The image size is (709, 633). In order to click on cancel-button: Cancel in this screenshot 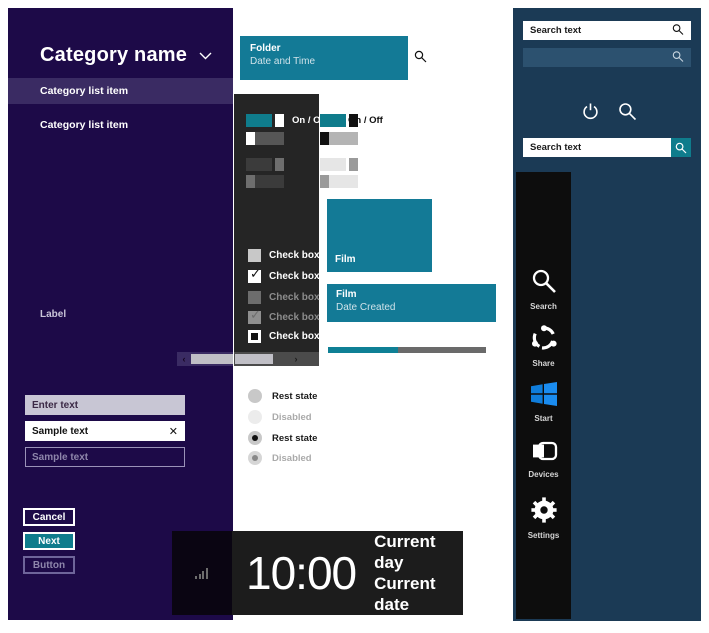, I will do `click(49, 517)`.